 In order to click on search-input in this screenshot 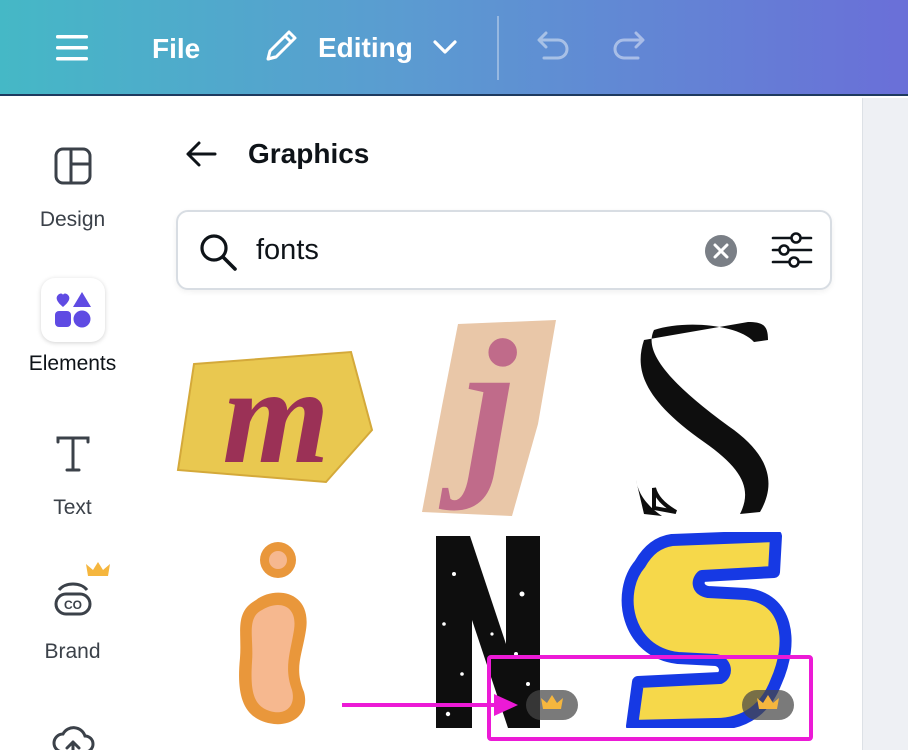, I will do `click(476, 250)`.